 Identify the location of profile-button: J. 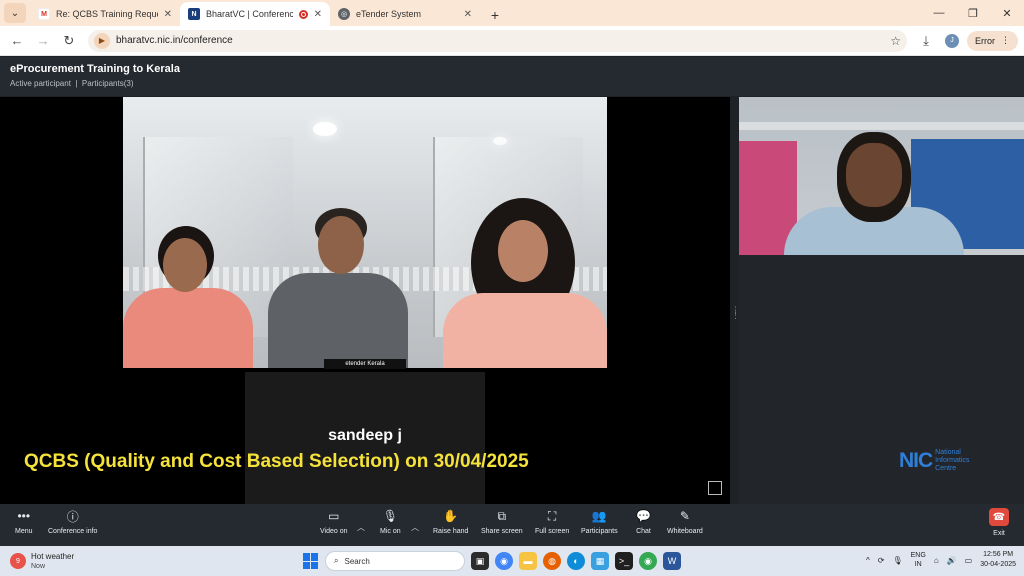
(952, 41).